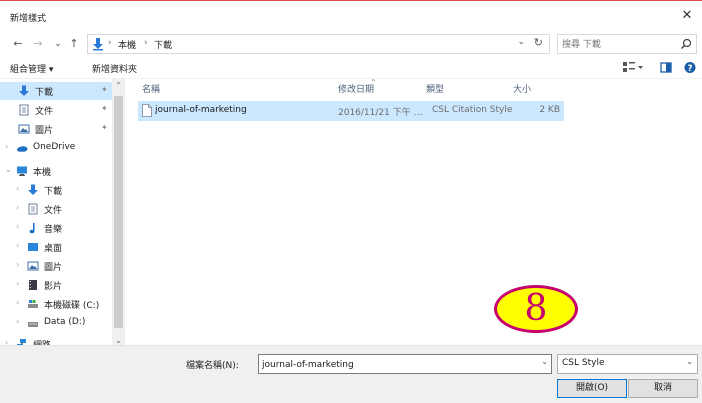 The width and height of the screenshot is (702, 403). I want to click on column-header-name: 名稱, so click(151, 88).